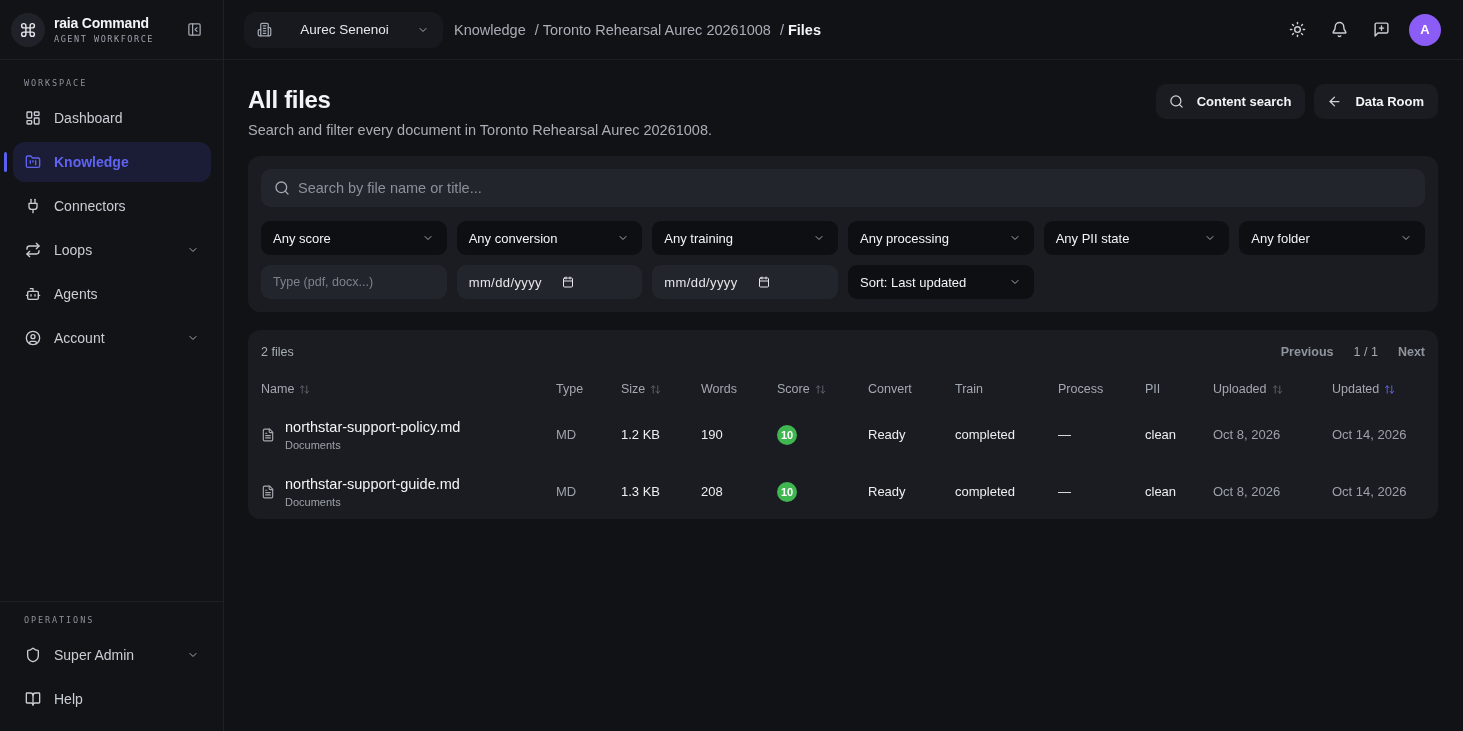 This screenshot has width=1463, height=731. I want to click on column-header: Score, so click(801, 389).